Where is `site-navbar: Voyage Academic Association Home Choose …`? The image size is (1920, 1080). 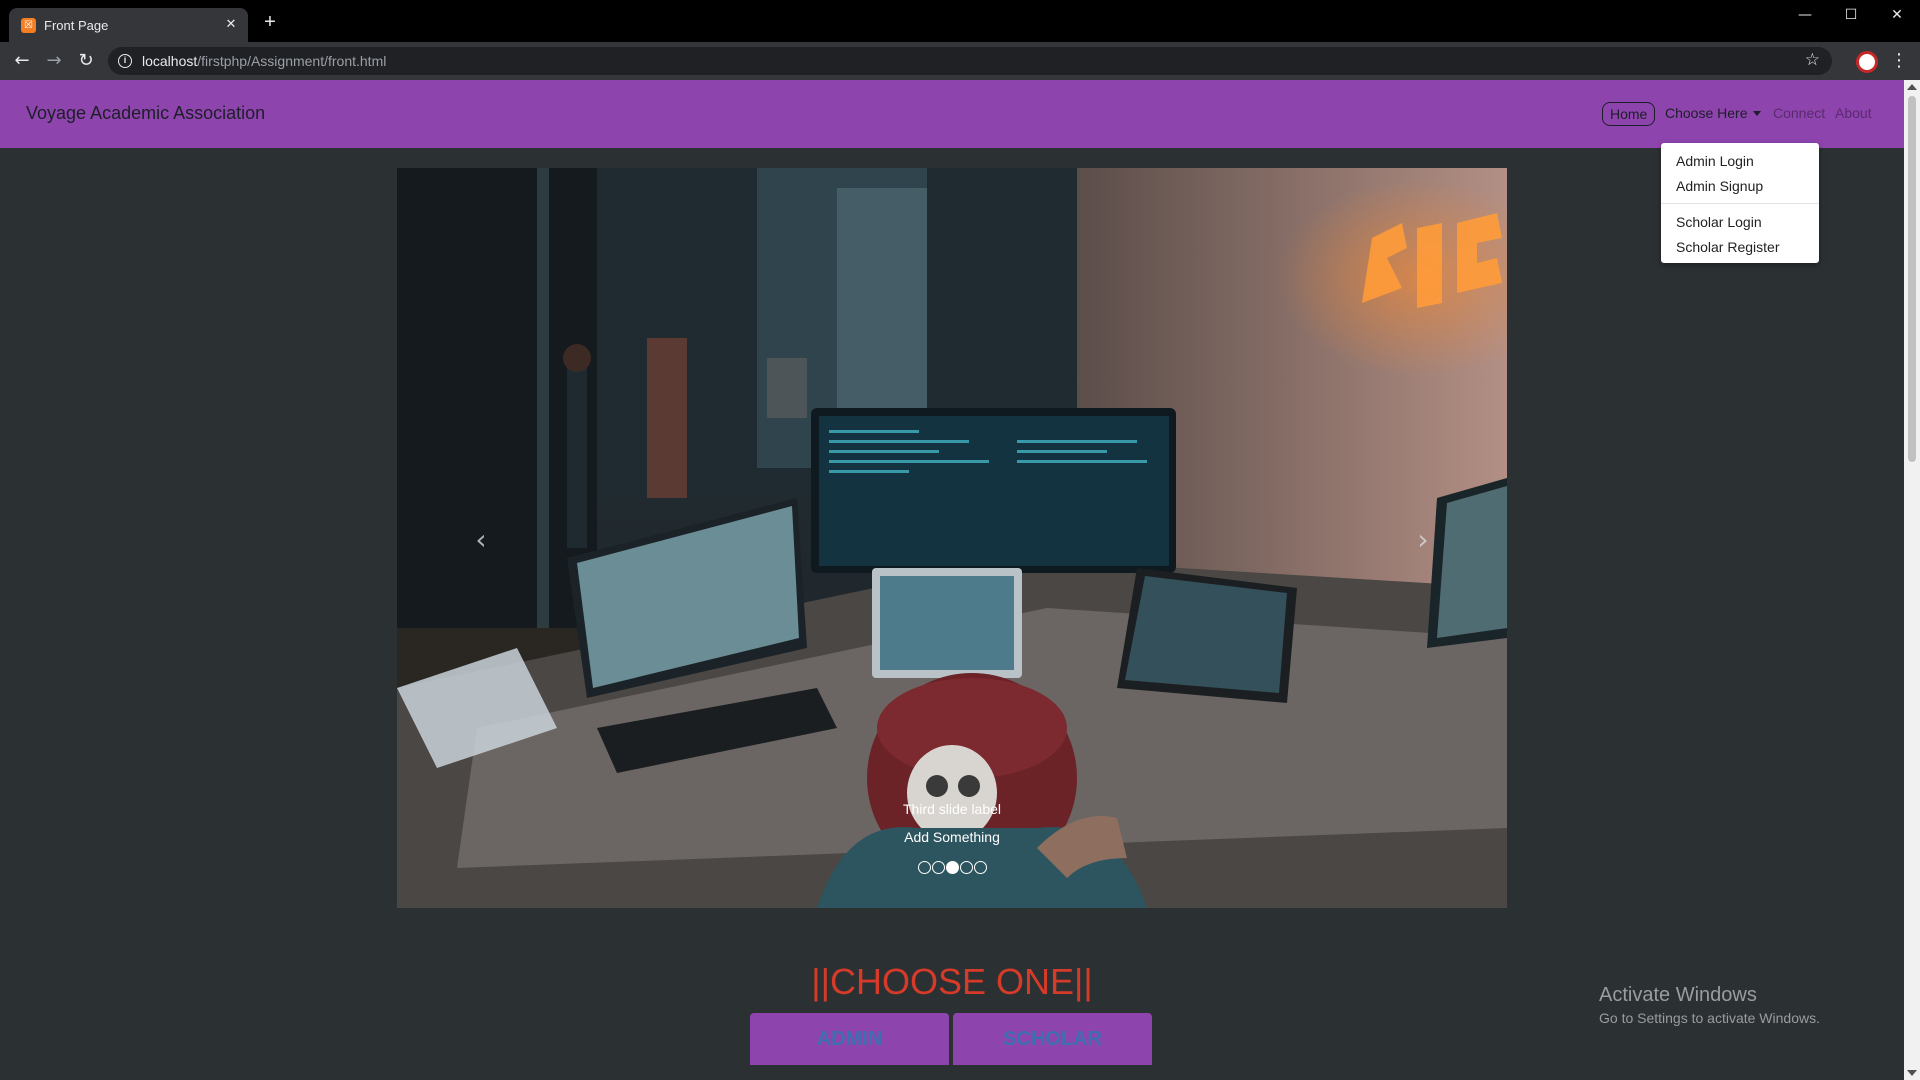
site-navbar: Voyage Academic Association Home Choose … is located at coordinates (952, 114).